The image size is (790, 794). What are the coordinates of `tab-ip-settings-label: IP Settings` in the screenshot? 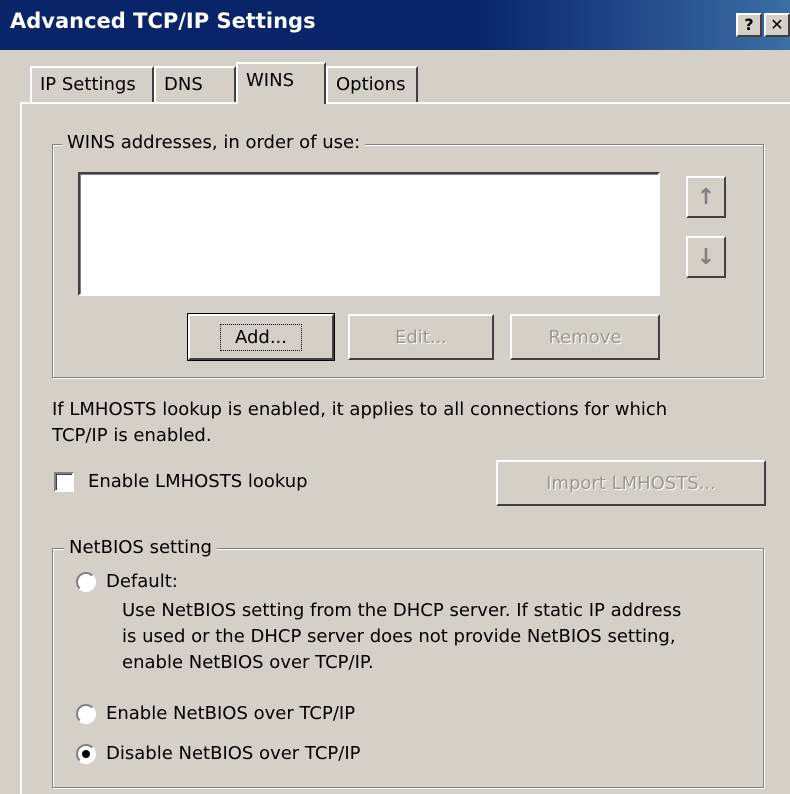 It's located at (88, 84).